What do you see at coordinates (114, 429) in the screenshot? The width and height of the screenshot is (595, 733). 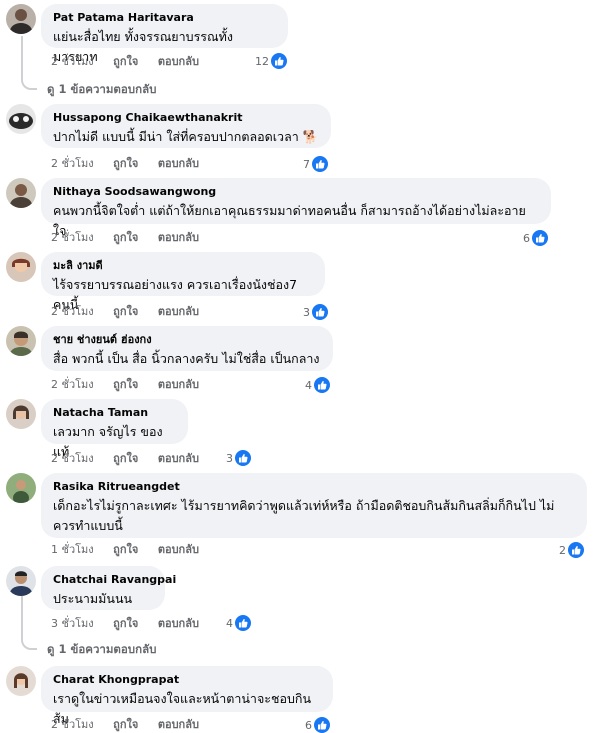 I see `comment-bubble: Natacha Taman เลวมาก จรัญไร ของแท้` at bounding box center [114, 429].